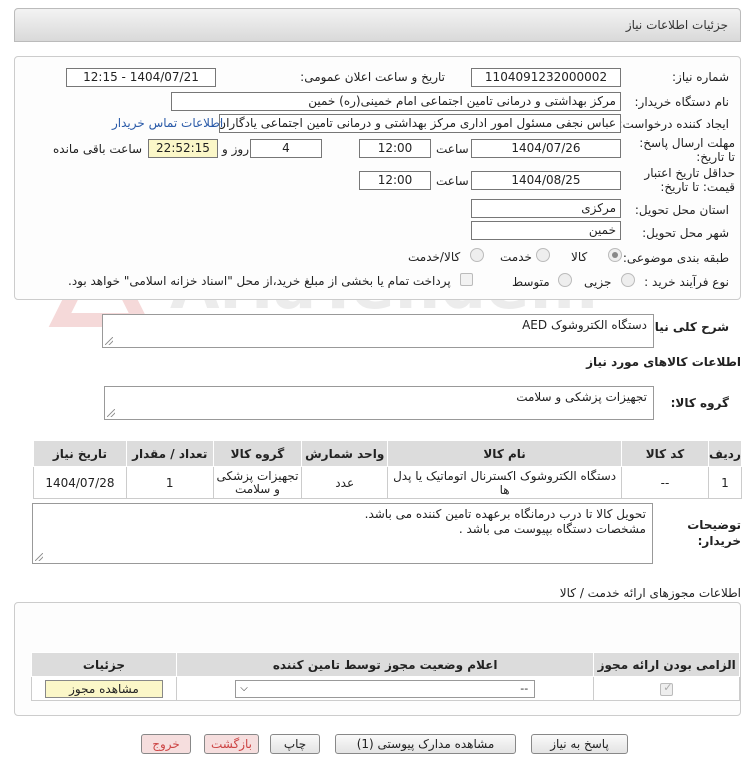 This screenshot has width=755, height=769. Describe the element at coordinates (675, 258) in the screenshot. I see `category-label: طبقه بندی موضوعی:` at that location.